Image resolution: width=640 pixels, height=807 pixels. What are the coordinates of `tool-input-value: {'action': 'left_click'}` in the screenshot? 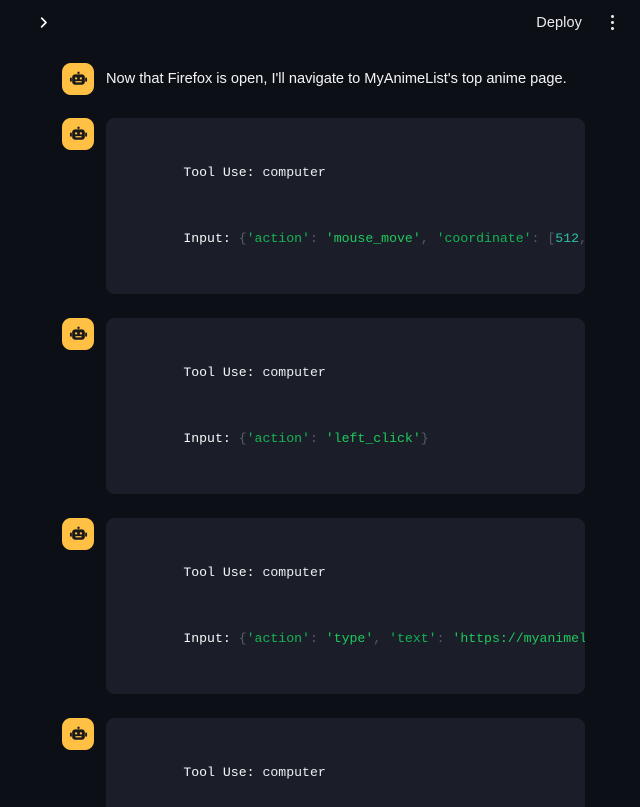 It's located at (333, 438).